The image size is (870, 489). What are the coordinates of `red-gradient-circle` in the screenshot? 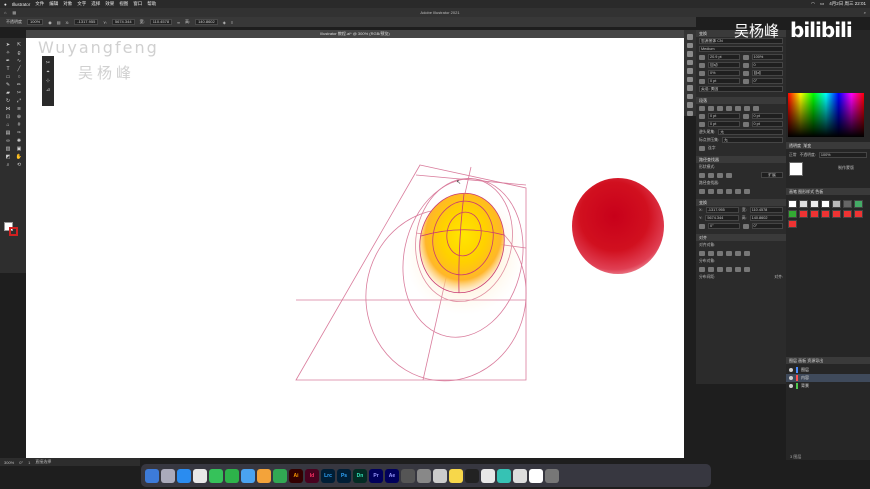 It's located at (618, 226).